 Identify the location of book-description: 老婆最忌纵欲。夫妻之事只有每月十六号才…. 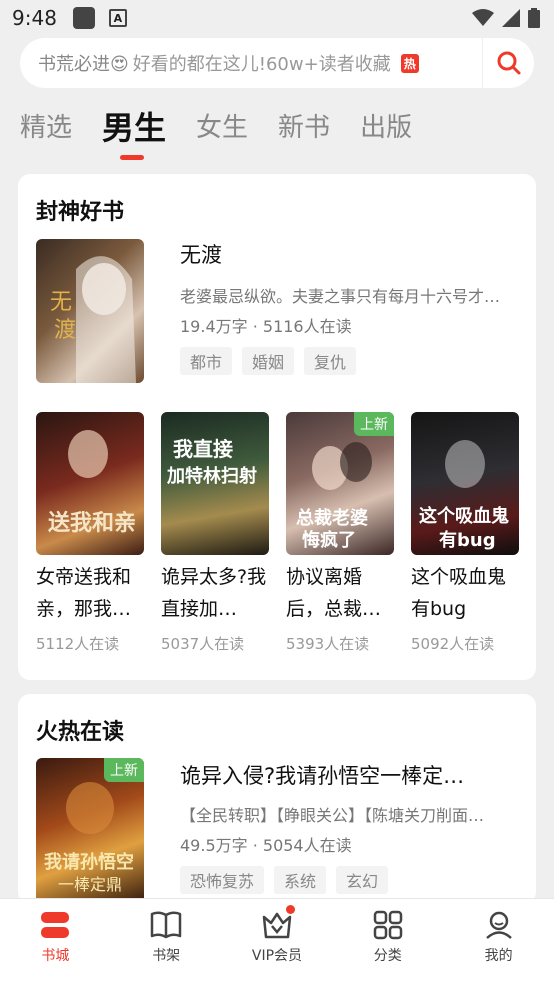
(340, 296).